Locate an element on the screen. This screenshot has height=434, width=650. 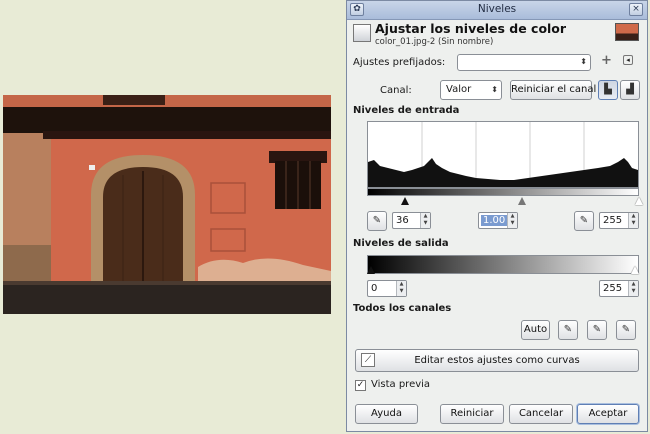
close-icon: × is located at coordinates (636, 9).